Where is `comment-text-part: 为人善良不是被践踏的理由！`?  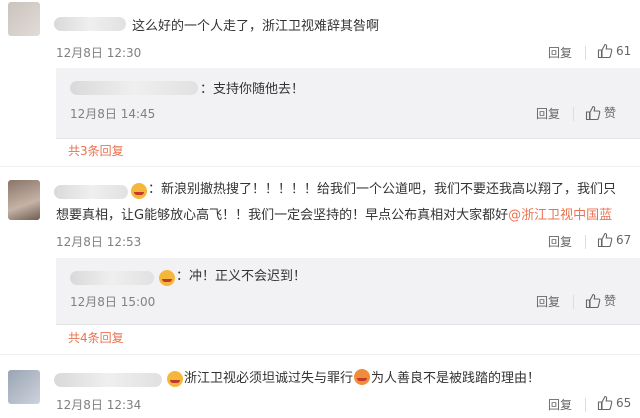
comment-text-part: 为人善良不是被践踏的理由！ is located at coordinates (456, 378).